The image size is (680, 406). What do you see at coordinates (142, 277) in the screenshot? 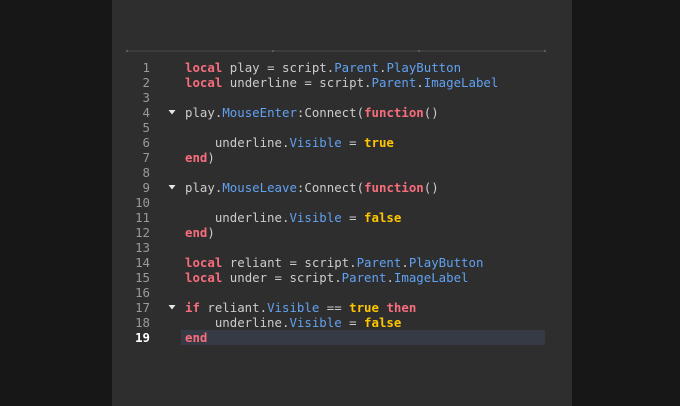
I see `line-number: 15` at bounding box center [142, 277].